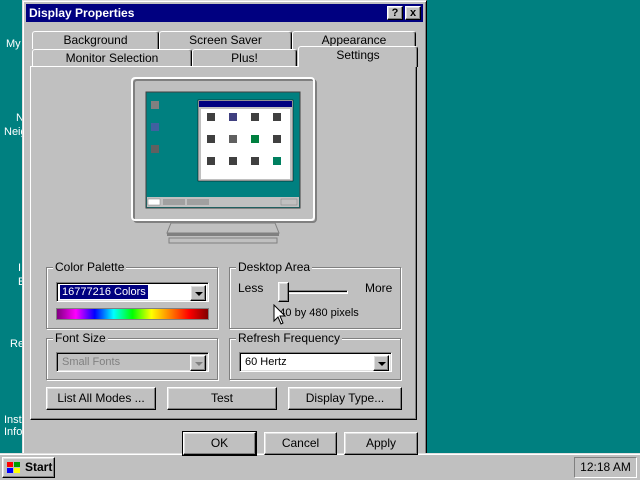  Describe the element at coordinates (266, 362) in the screenshot. I see `refresh-frequency-value: 60 Hertz` at that location.